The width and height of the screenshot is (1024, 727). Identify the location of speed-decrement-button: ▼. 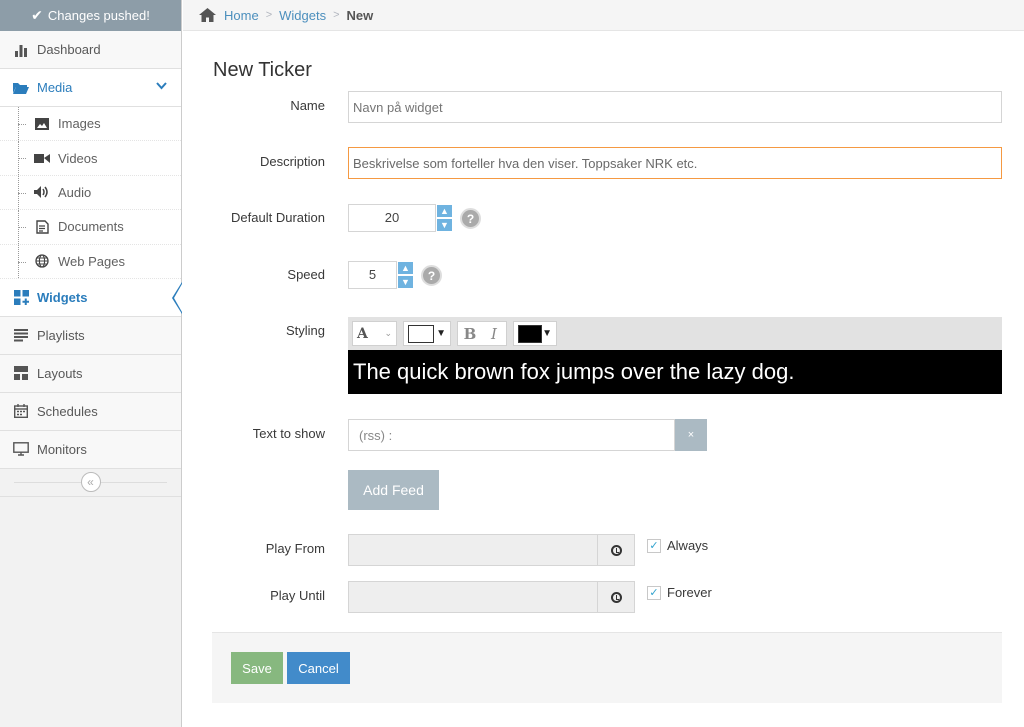
(405, 282).